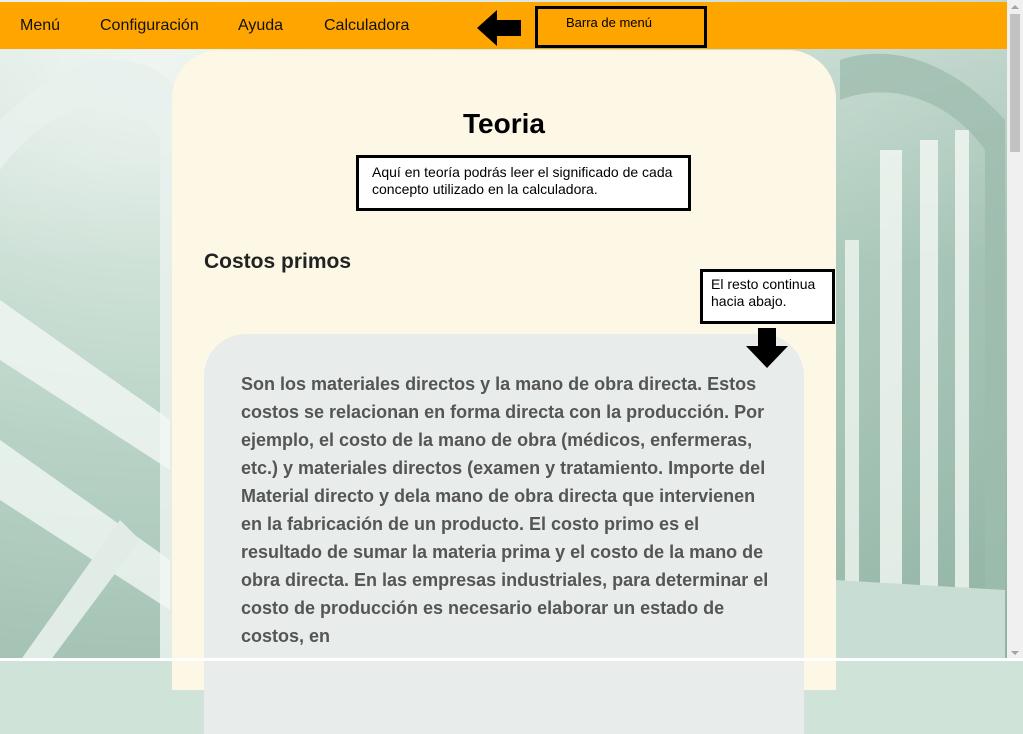 Image resolution: width=1023 pixels, height=734 pixels. I want to click on scroll-annotation: El resto continua hacia abajo., so click(767, 296).